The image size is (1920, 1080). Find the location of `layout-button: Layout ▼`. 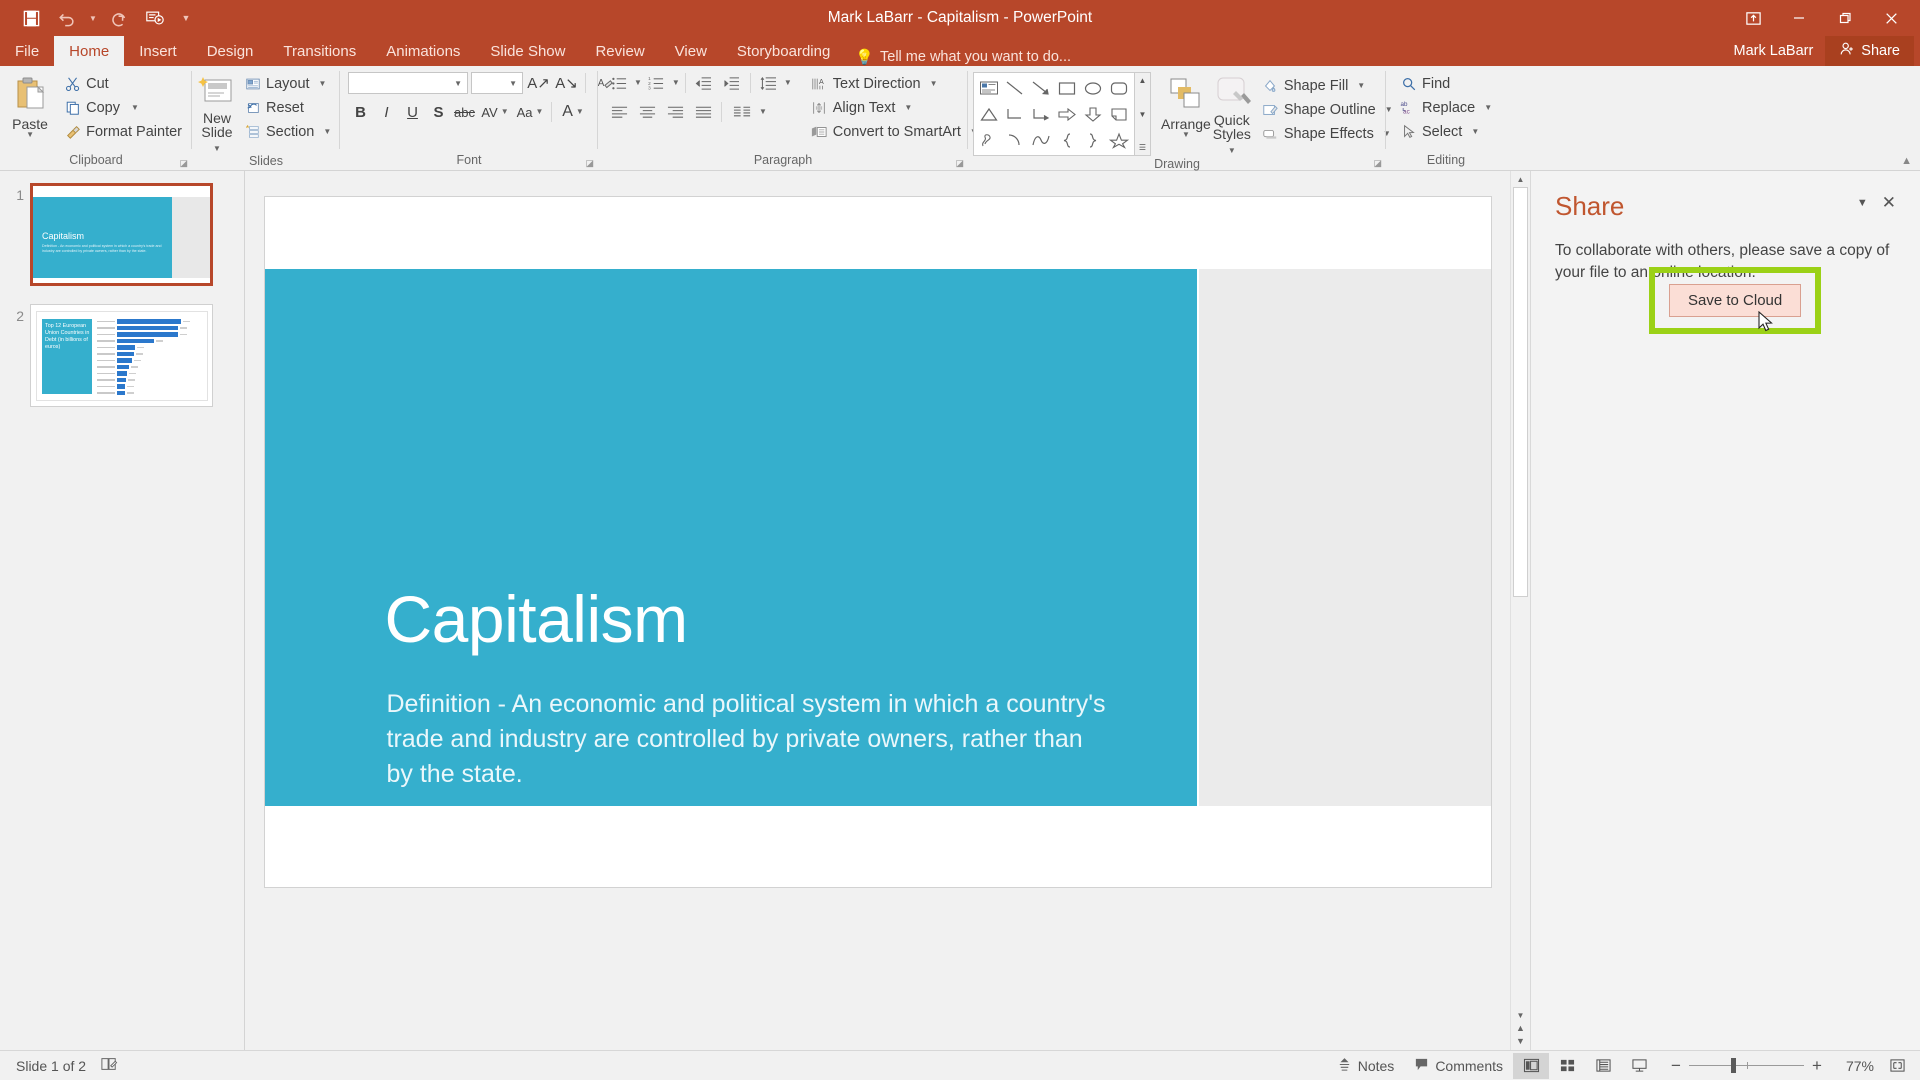

layout-button: Layout ▼ is located at coordinates (287, 84).